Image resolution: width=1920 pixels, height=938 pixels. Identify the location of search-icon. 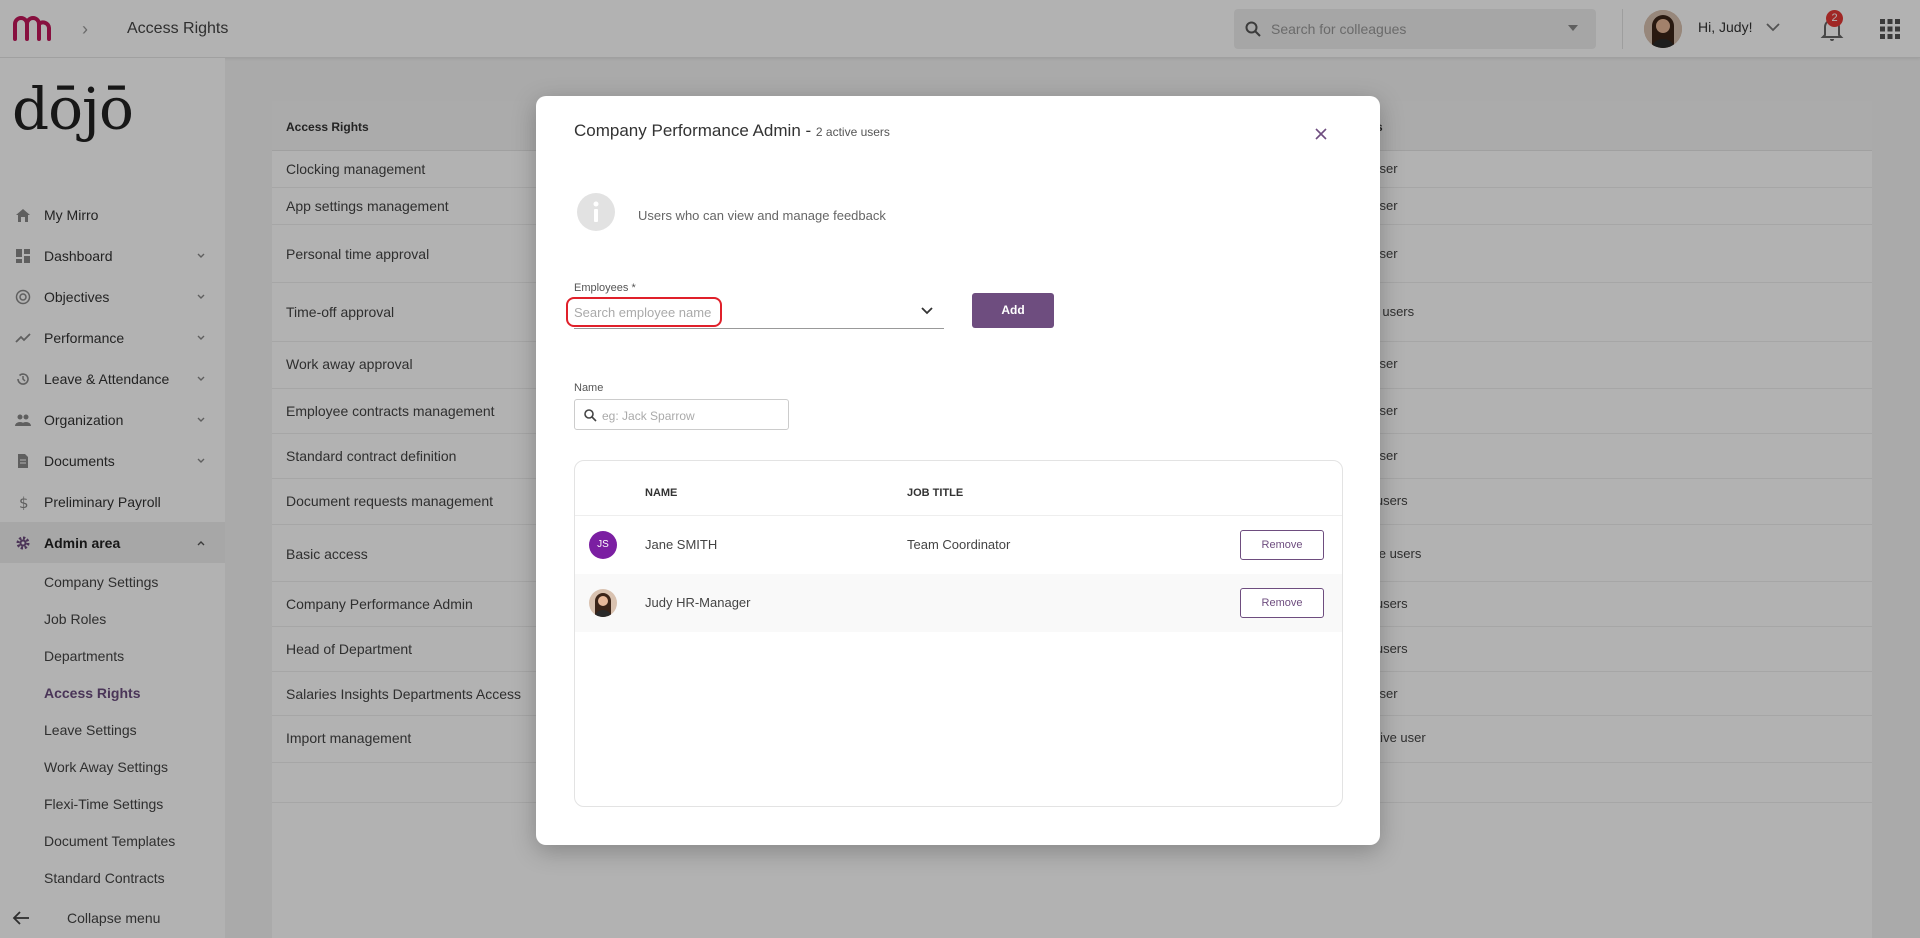
(590, 415).